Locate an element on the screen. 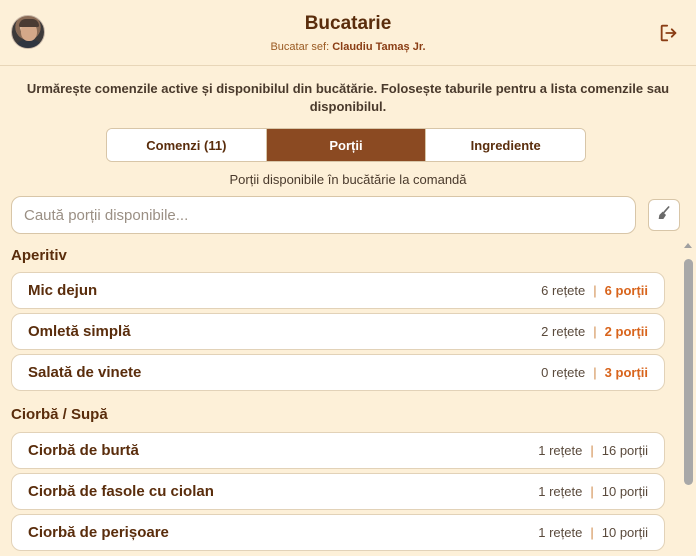 The image size is (696, 556). broom-icon is located at coordinates (664, 215).